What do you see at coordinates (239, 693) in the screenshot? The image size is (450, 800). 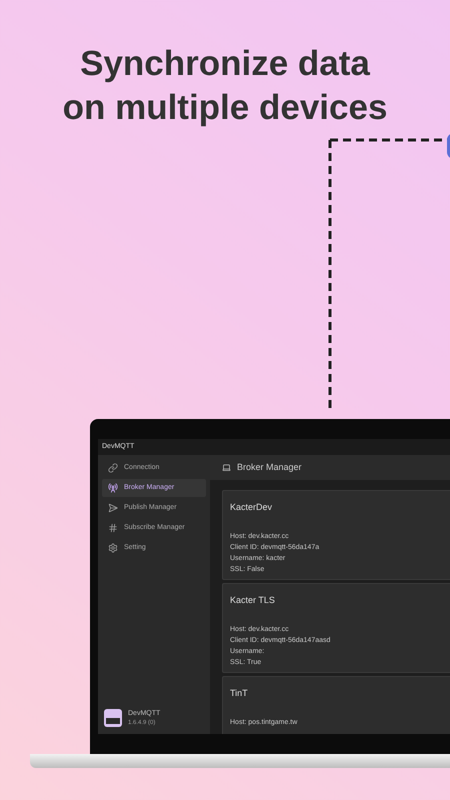 I see `broker-name: TinT` at bounding box center [239, 693].